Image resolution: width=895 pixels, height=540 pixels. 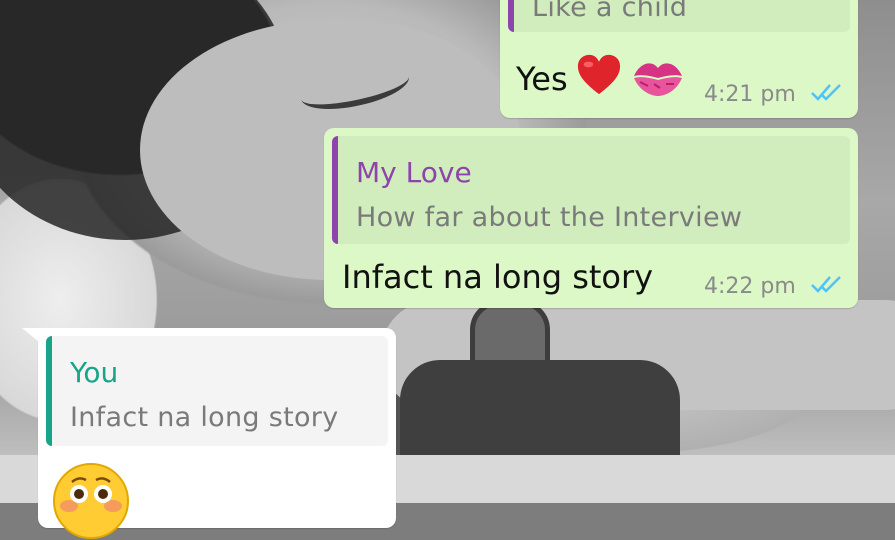 What do you see at coordinates (542, 79) in the screenshot?
I see `message-text: Yes` at bounding box center [542, 79].